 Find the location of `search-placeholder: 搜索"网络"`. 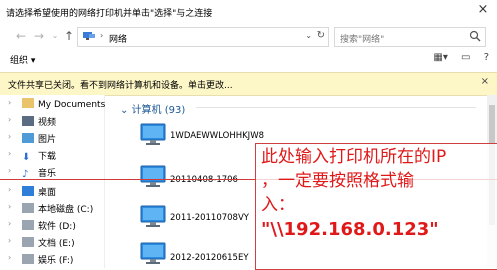

search-placeholder: 搜索"网络" is located at coordinates (362, 40).